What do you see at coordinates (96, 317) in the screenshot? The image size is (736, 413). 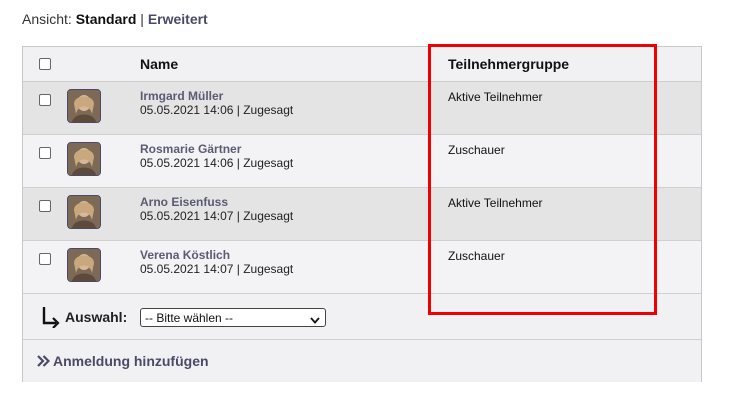 I see `selection-label: Auswahl:` at bounding box center [96, 317].